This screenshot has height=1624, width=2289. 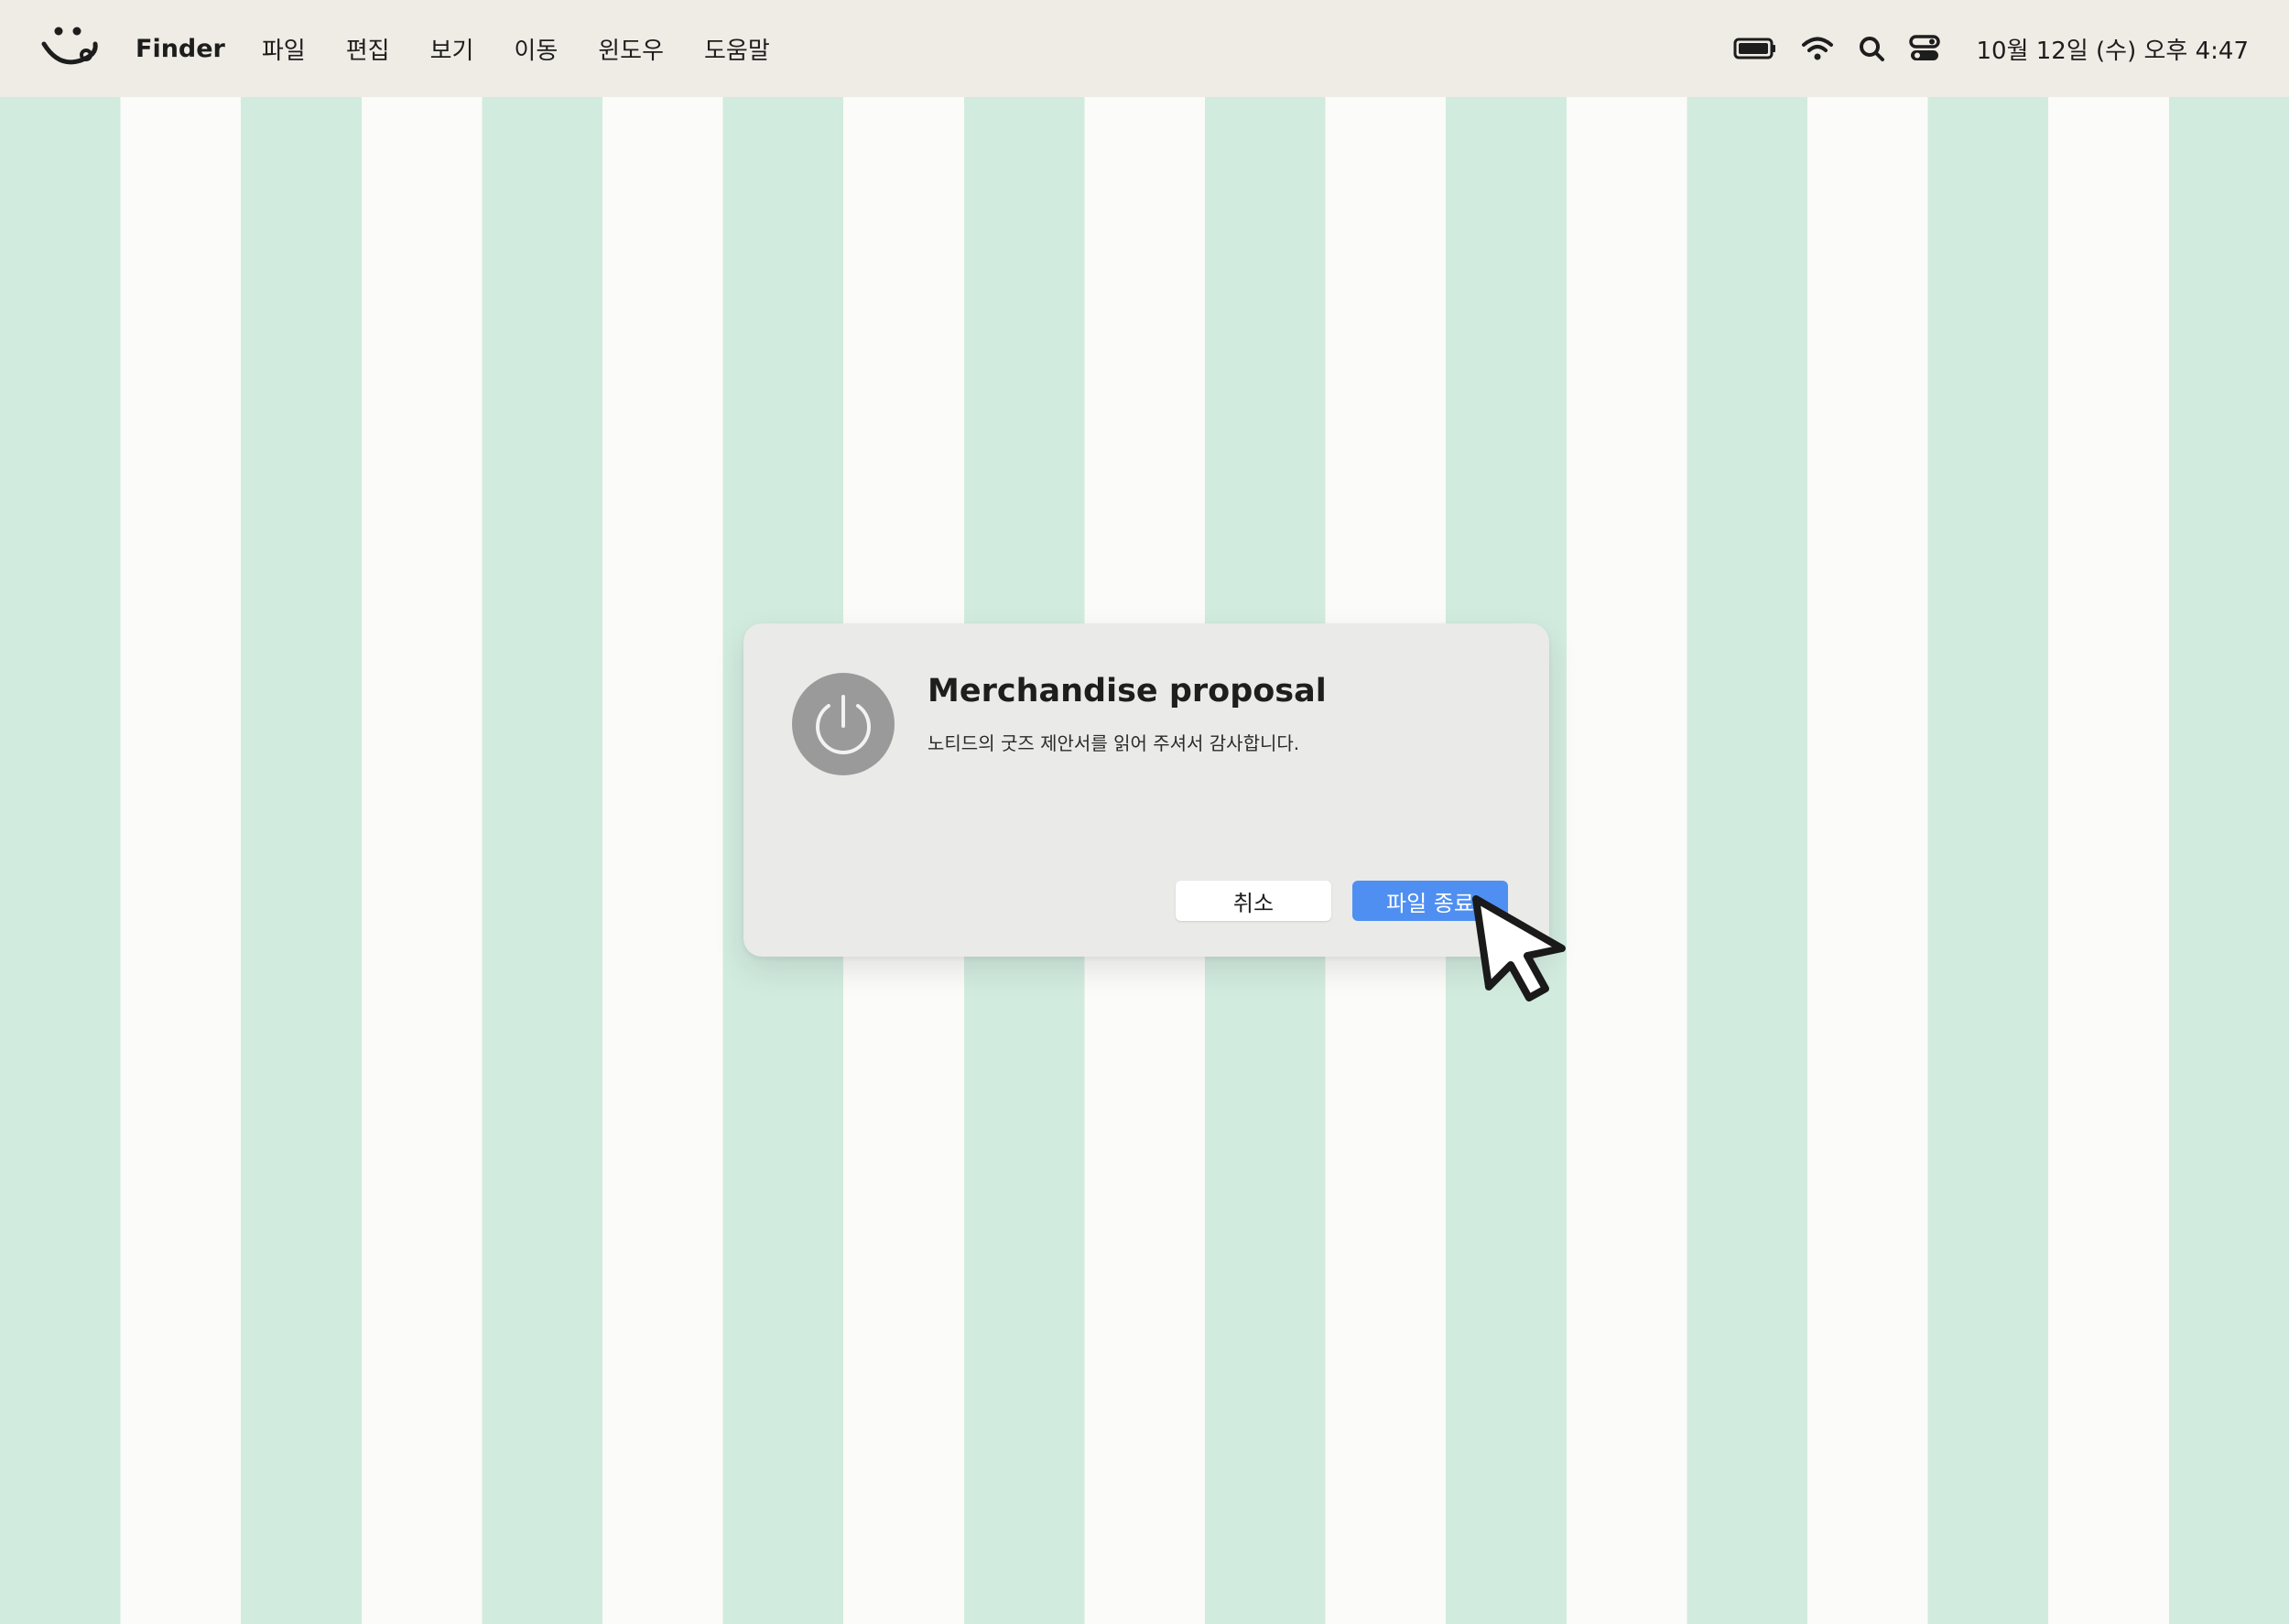 What do you see at coordinates (2113, 49) in the screenshot?
I see `menu-clock: 10월 12일 (수) 오후 4:47` at bounding box center [2113, 49].